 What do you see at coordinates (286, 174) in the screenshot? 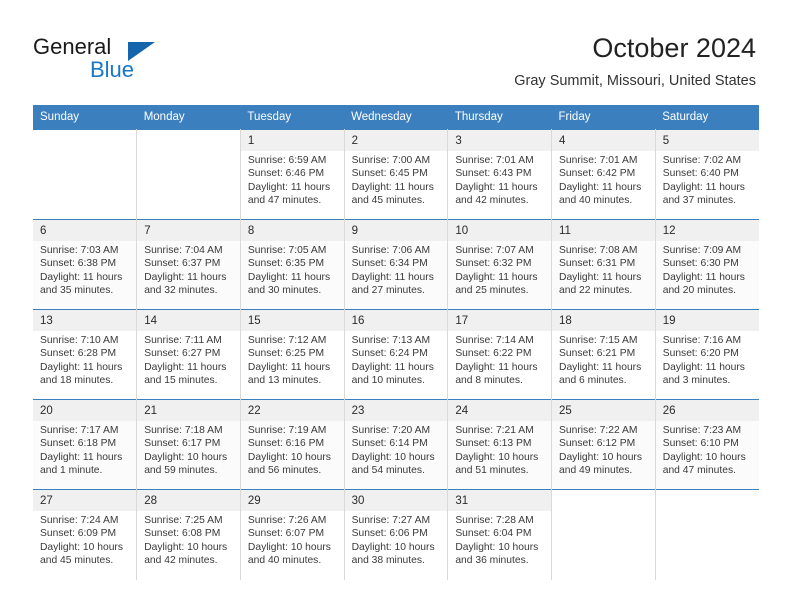
I see `sunset-text: Sunset: 6:46 PM` at bounding box center [286, 174].